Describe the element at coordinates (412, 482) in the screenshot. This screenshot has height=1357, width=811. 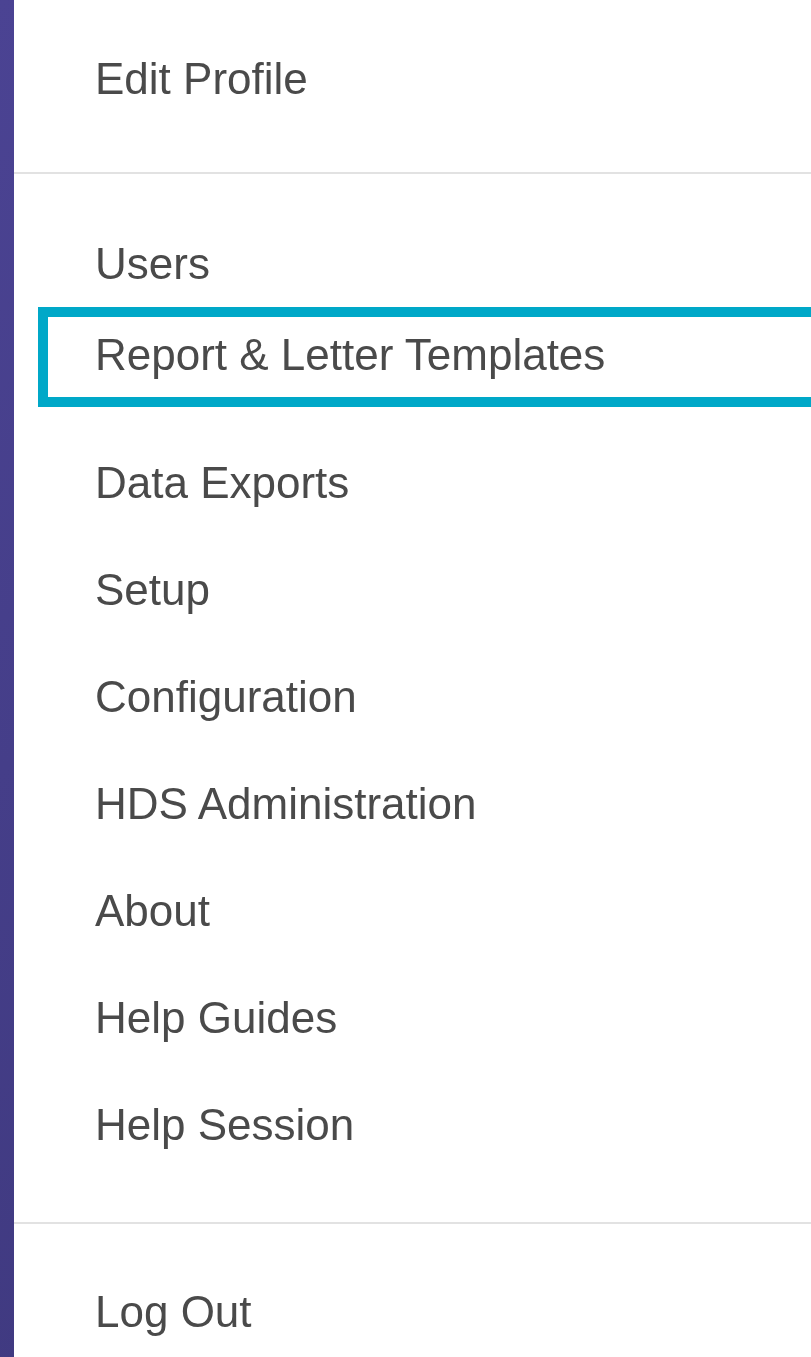
I see `menu-item: Data Exports` at that location.